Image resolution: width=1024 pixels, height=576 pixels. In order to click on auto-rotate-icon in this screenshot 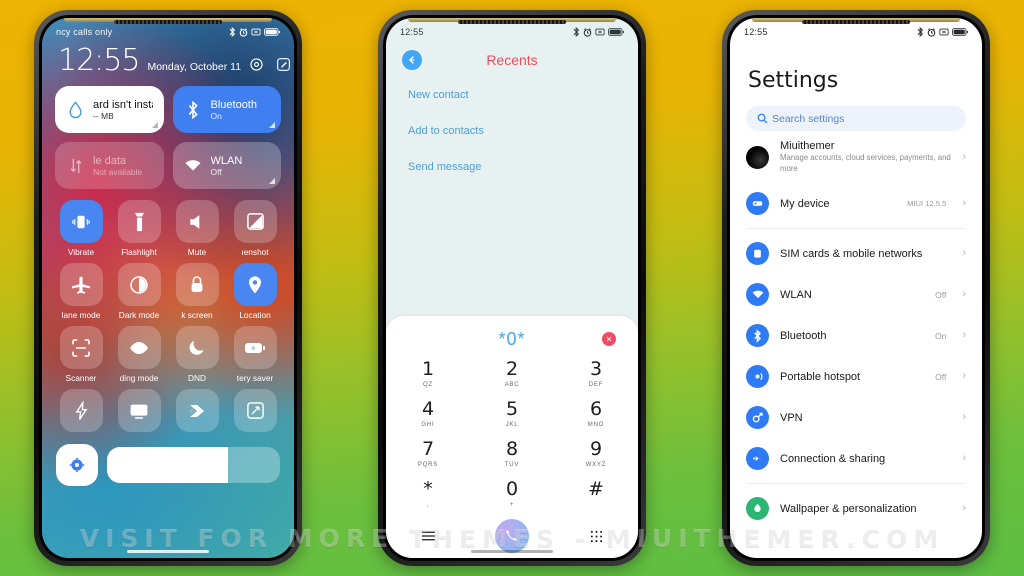, I will do `click(255, 410)`.